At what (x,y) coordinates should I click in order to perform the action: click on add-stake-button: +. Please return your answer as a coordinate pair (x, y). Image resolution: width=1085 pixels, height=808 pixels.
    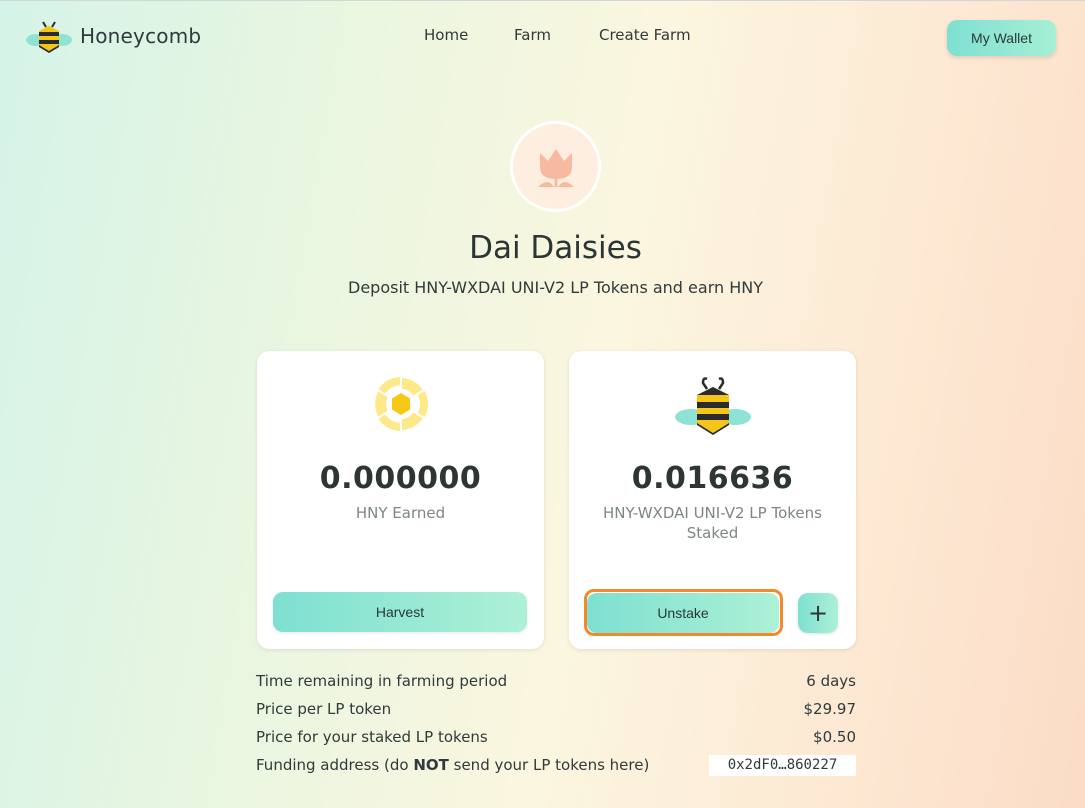
    Looking at the image, I should click on (818, 613).